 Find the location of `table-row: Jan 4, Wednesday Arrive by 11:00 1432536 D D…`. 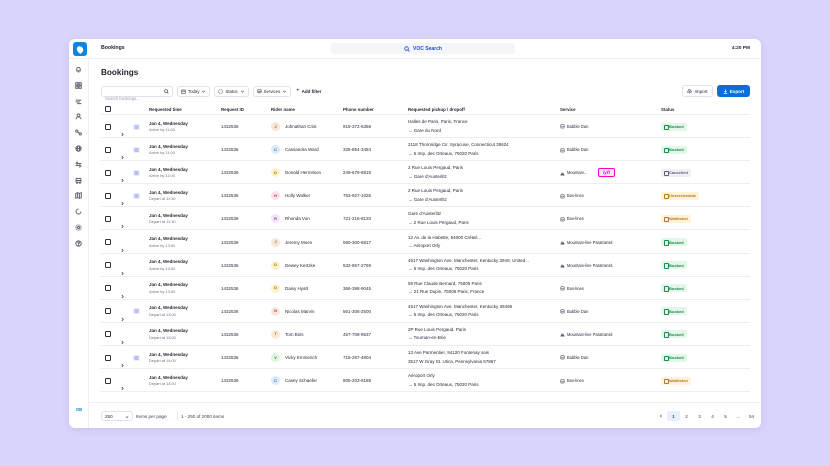

table-row: Jan 4, Wednesday Arrive by 11:00 1432536 D D… is located at coordinates (425, 173).